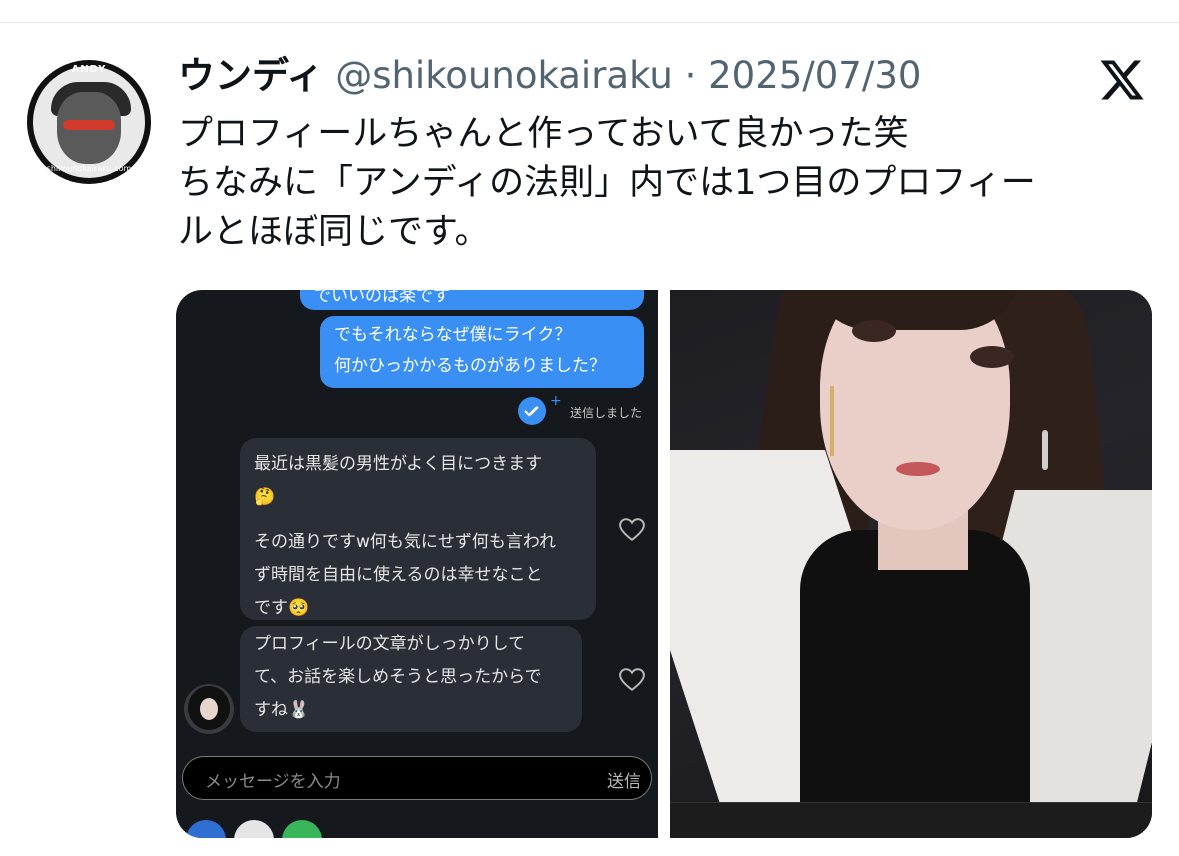 The height and width of the screenshot is (856, 1179). Describe the element at coordinates (398, 575) in the screenshot. I see `incoming-message-line: ず時間を自由に使えるのは幸せなこと` at that location.